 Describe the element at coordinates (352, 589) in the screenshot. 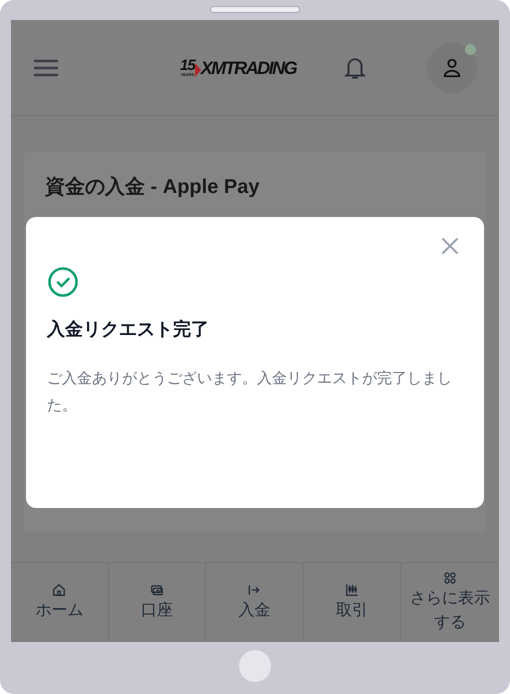

I see `candlestick-icon` at that location.